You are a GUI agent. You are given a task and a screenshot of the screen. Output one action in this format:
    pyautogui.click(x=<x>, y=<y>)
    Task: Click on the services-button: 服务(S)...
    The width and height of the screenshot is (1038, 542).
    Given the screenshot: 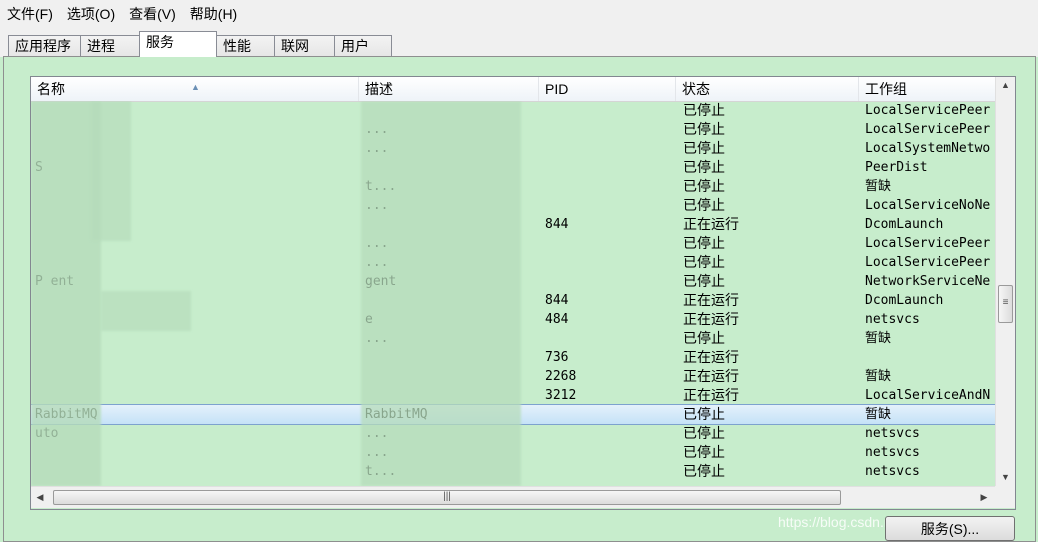 What is the action you would take?
    pyautogui.click(x=950, y=528)
    